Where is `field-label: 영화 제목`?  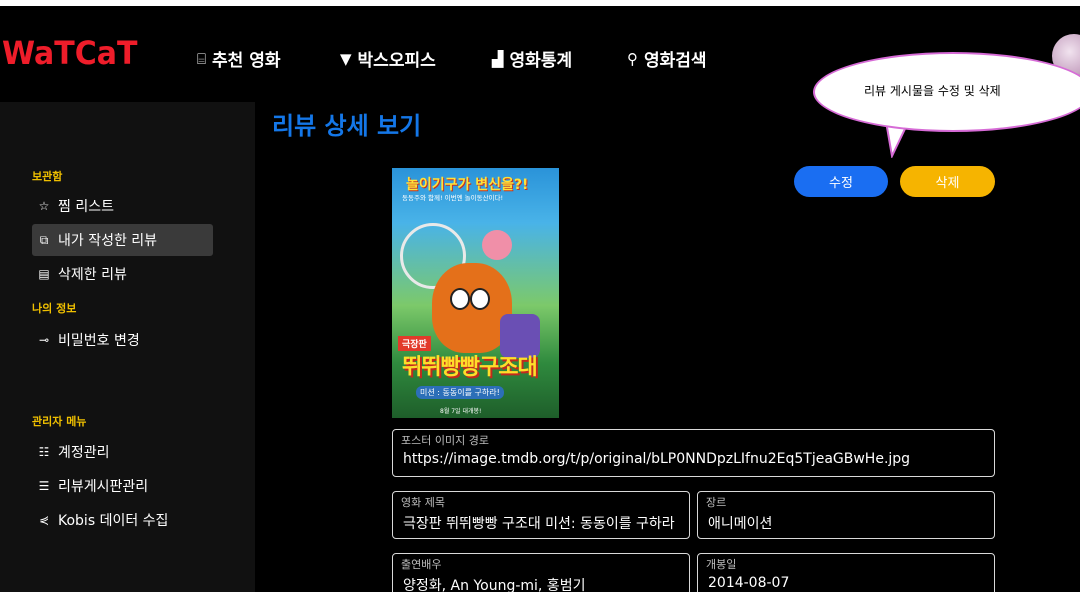
field-label: 영화 제목 is located at coordinates (423, 502).